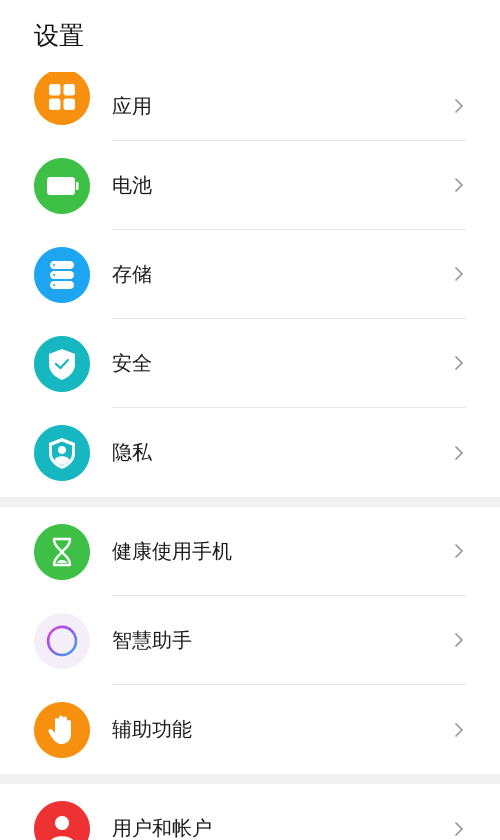 The image size is (500, 840). Describe the element at coordinates (250, 812) in the screenshot. I see `settings-item: 用户和帐户` at that location.